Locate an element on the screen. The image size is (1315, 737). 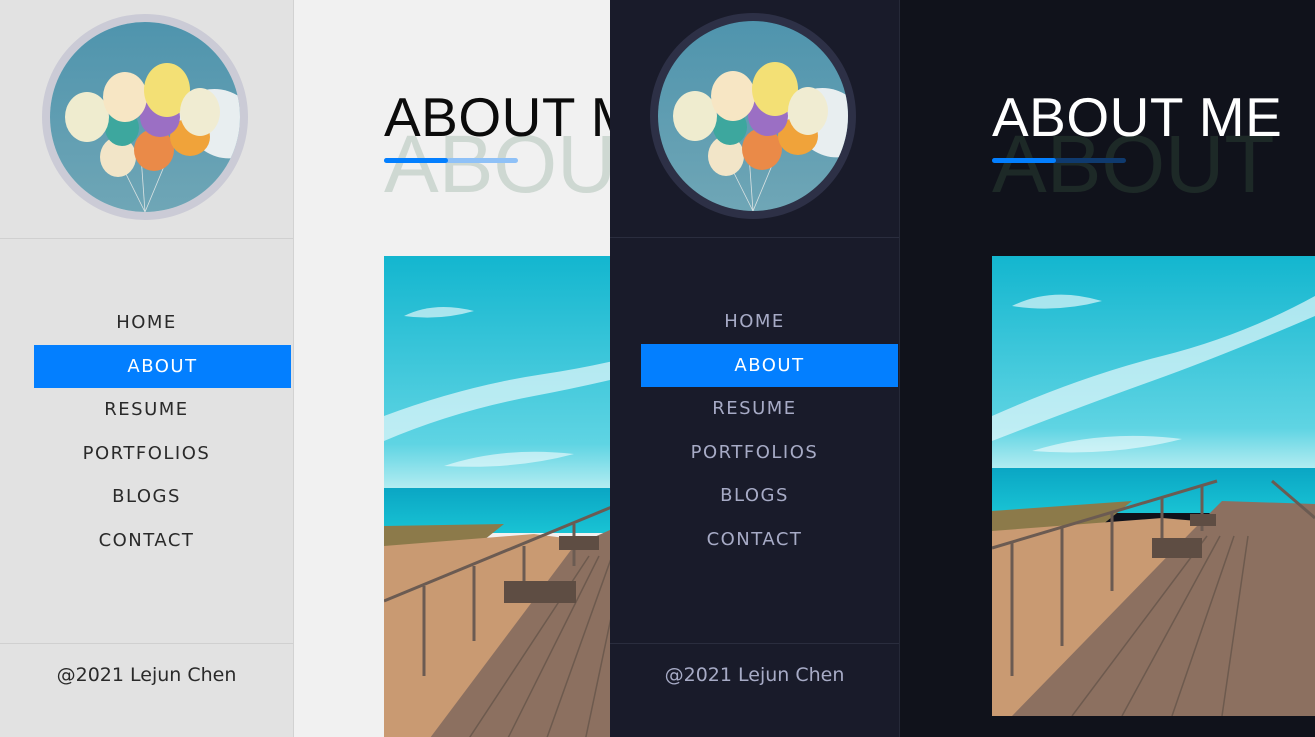
dark-avatar is located at coordinates (753, 116).